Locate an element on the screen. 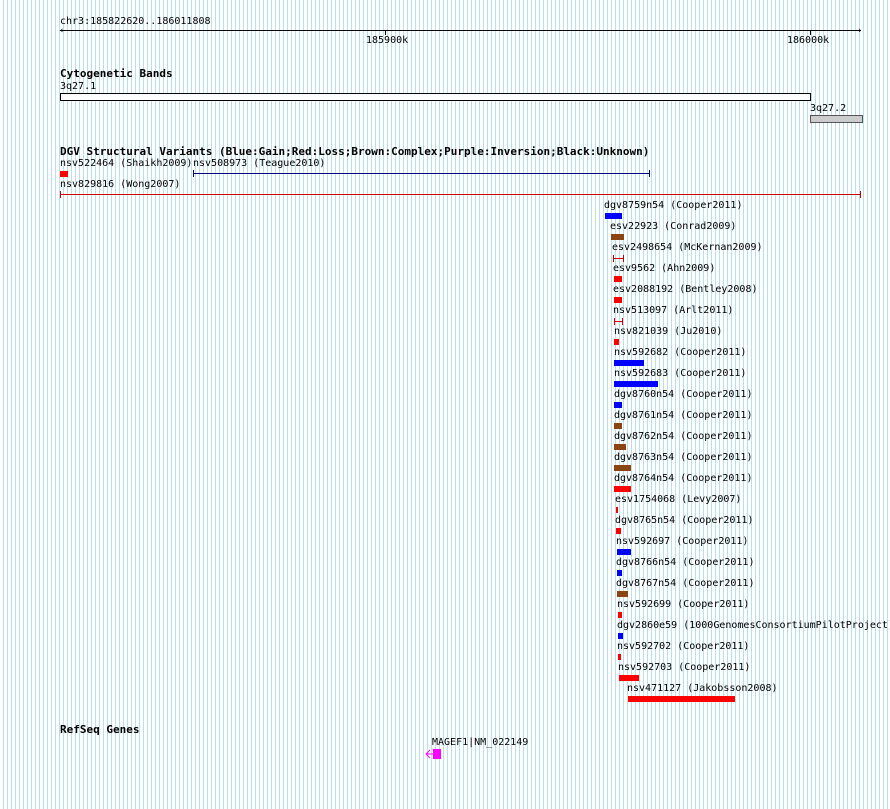 The image size is (890, 809). refseq-track-title: RefSeq Genes is located at coordinates (100, 729).